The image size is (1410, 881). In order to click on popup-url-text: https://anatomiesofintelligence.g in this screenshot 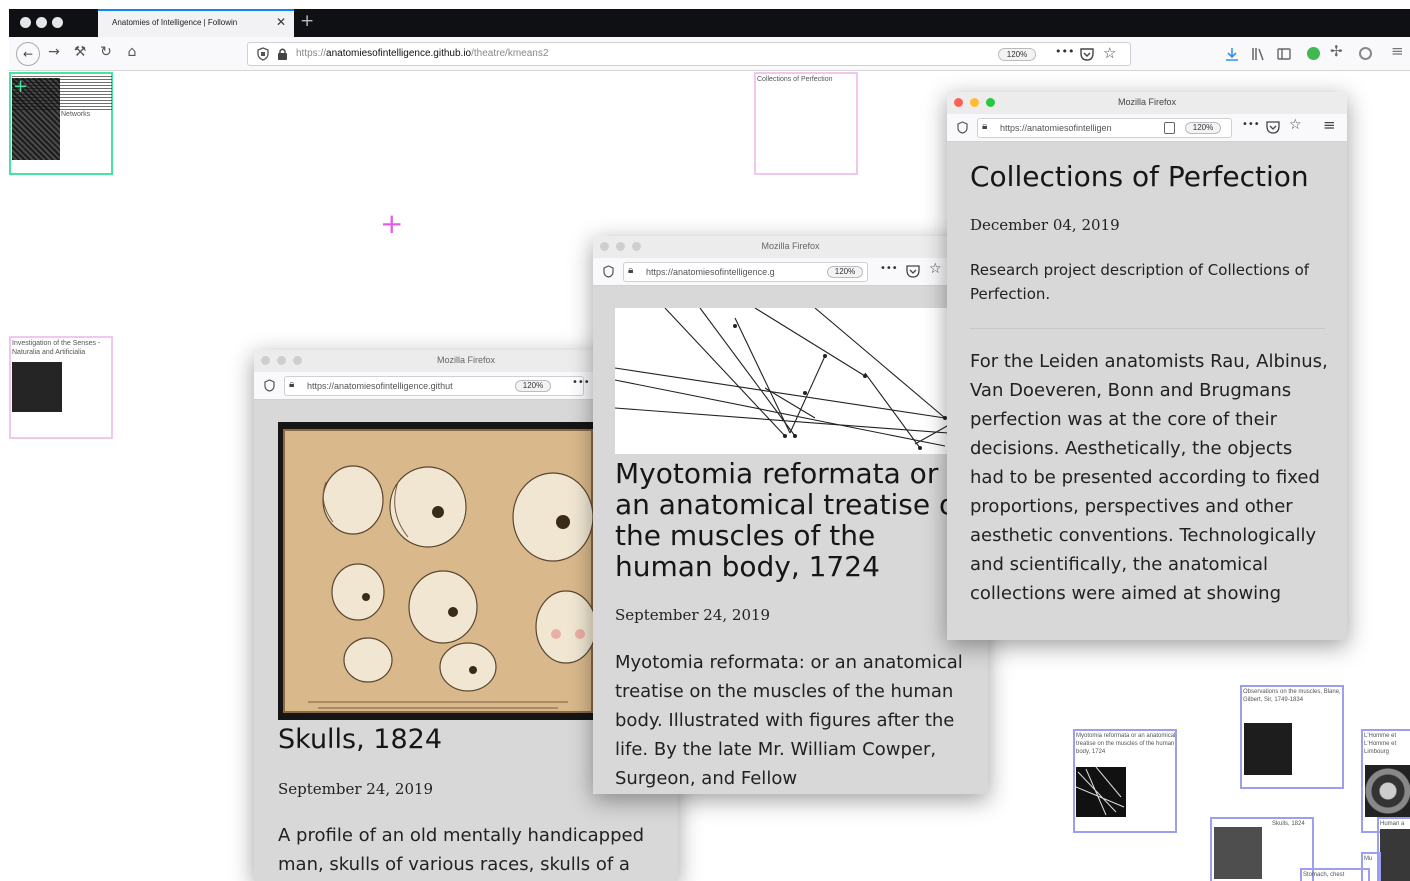, I will do `click(710, 272)`.